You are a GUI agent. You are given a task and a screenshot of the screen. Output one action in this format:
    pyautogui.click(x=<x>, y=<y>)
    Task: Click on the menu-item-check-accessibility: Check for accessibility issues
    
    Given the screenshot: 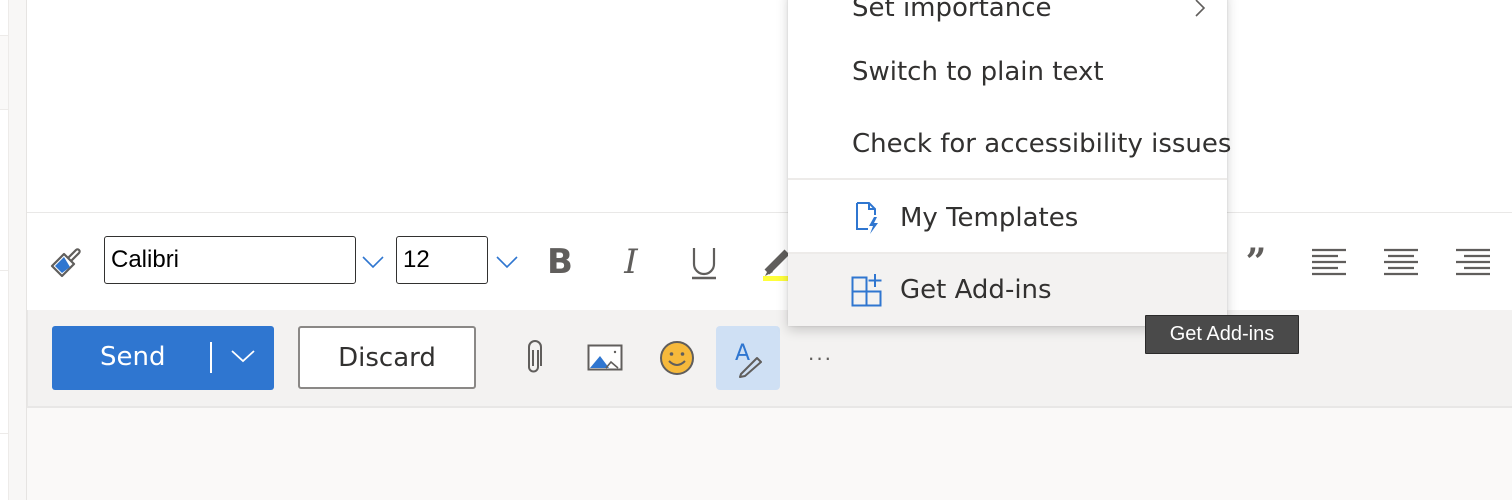 What is the action you would take?
    pyautogui.click(x=1009, y=144)
    